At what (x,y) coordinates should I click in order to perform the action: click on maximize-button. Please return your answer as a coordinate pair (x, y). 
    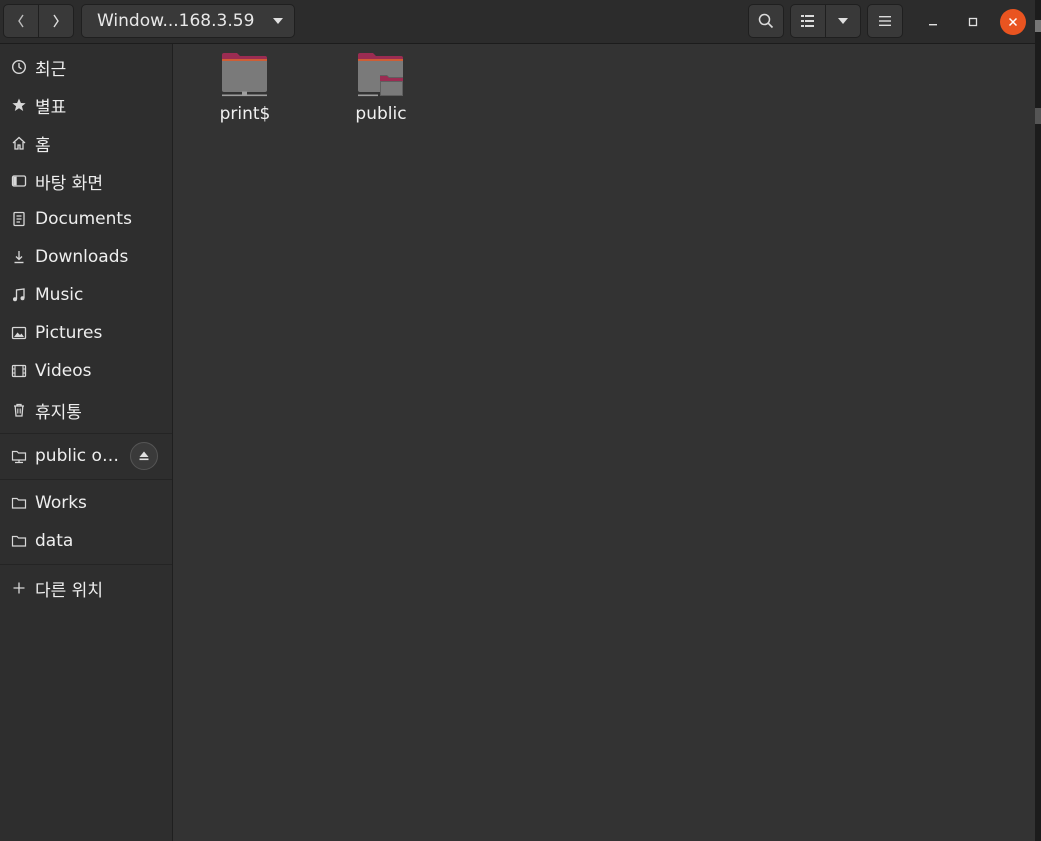
    Looking at the image, I should click on (973, 22).